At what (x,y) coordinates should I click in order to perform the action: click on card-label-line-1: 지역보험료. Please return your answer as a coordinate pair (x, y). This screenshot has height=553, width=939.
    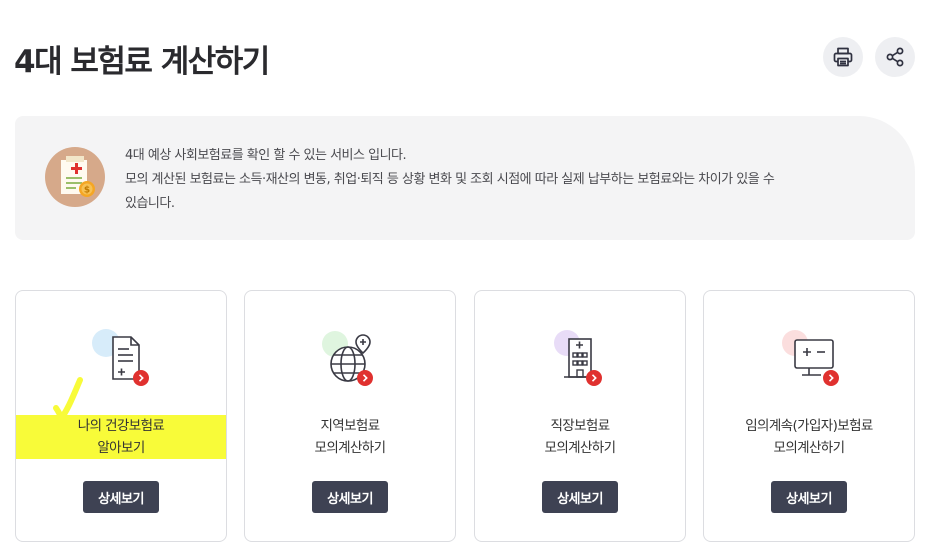
    Looking at the image, I should click on (350, 426).